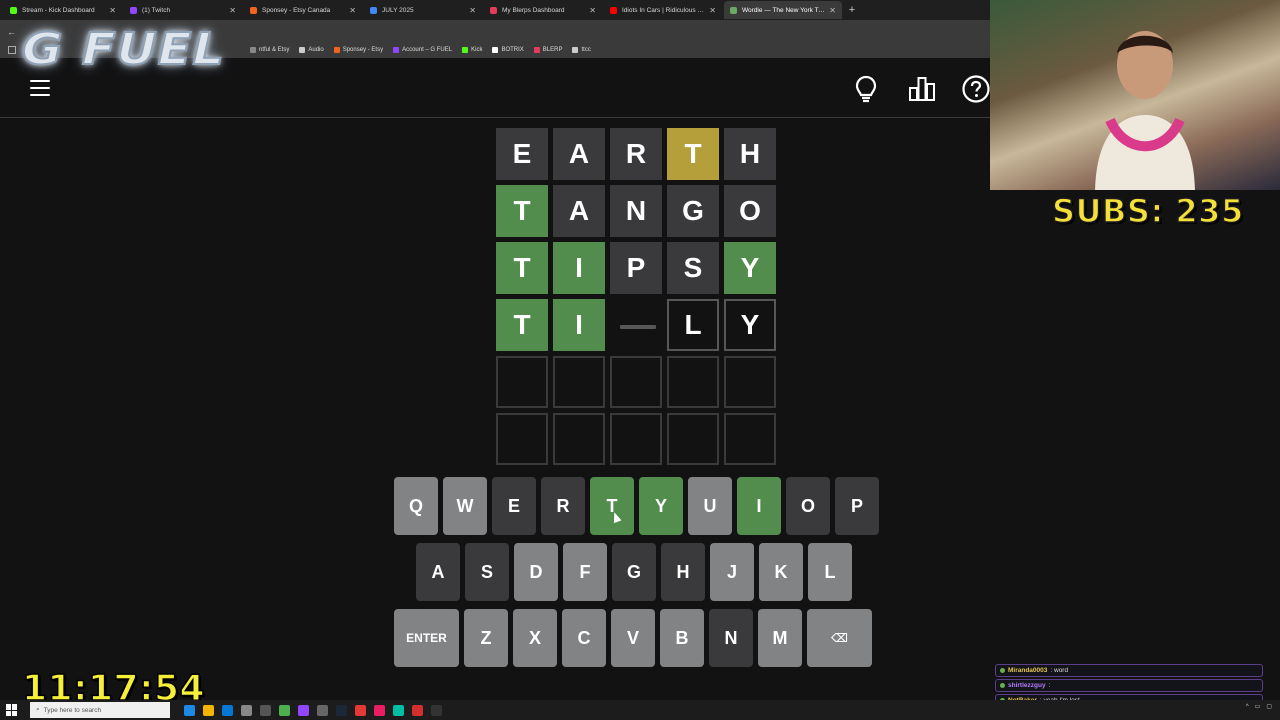  What do you see at coordinates (732, 572) in the screenshot?
I see `key-j: J` at bounding box center [732, 572].